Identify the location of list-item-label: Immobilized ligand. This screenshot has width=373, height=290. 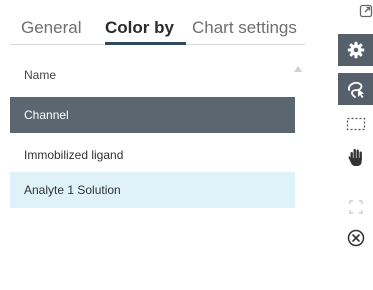
(74, 155).